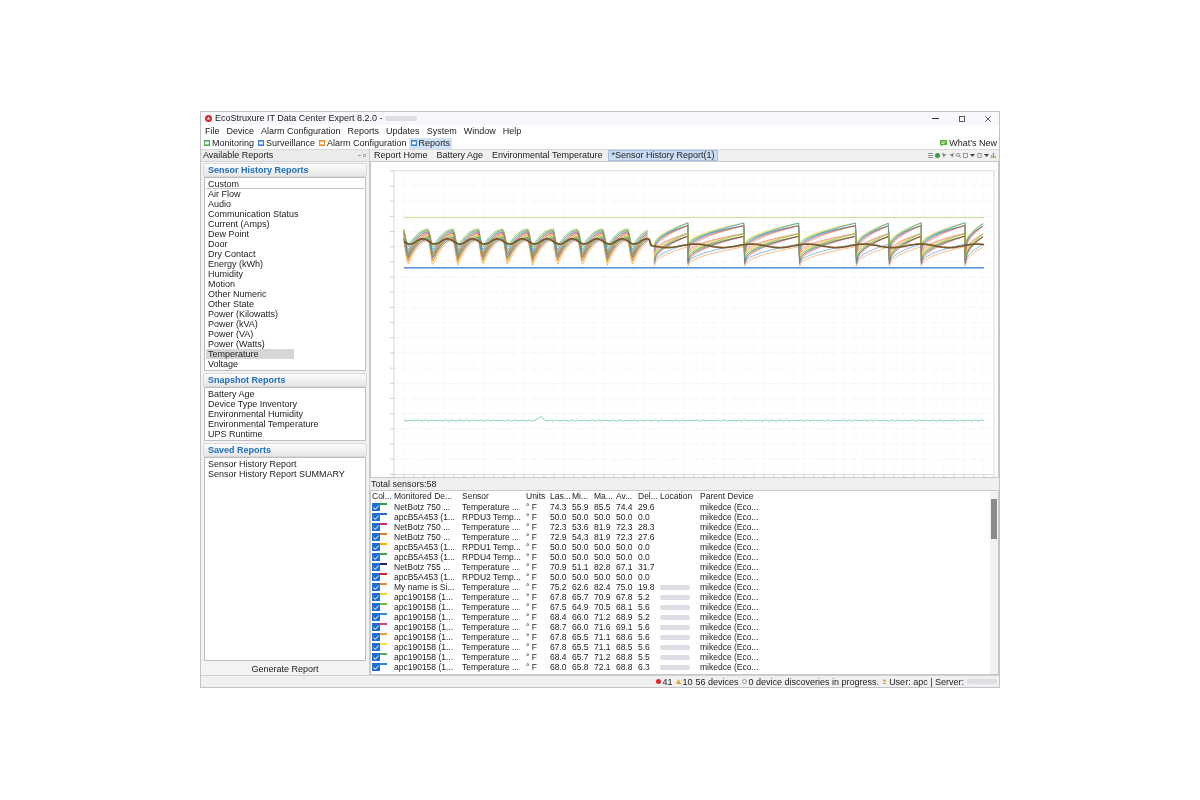 Image resolution: width=1200 pixels, height=800 pixels. Describe the element at coordinates (994, 519) in the screenshot. I see `scrollbar-thumb` at that location.